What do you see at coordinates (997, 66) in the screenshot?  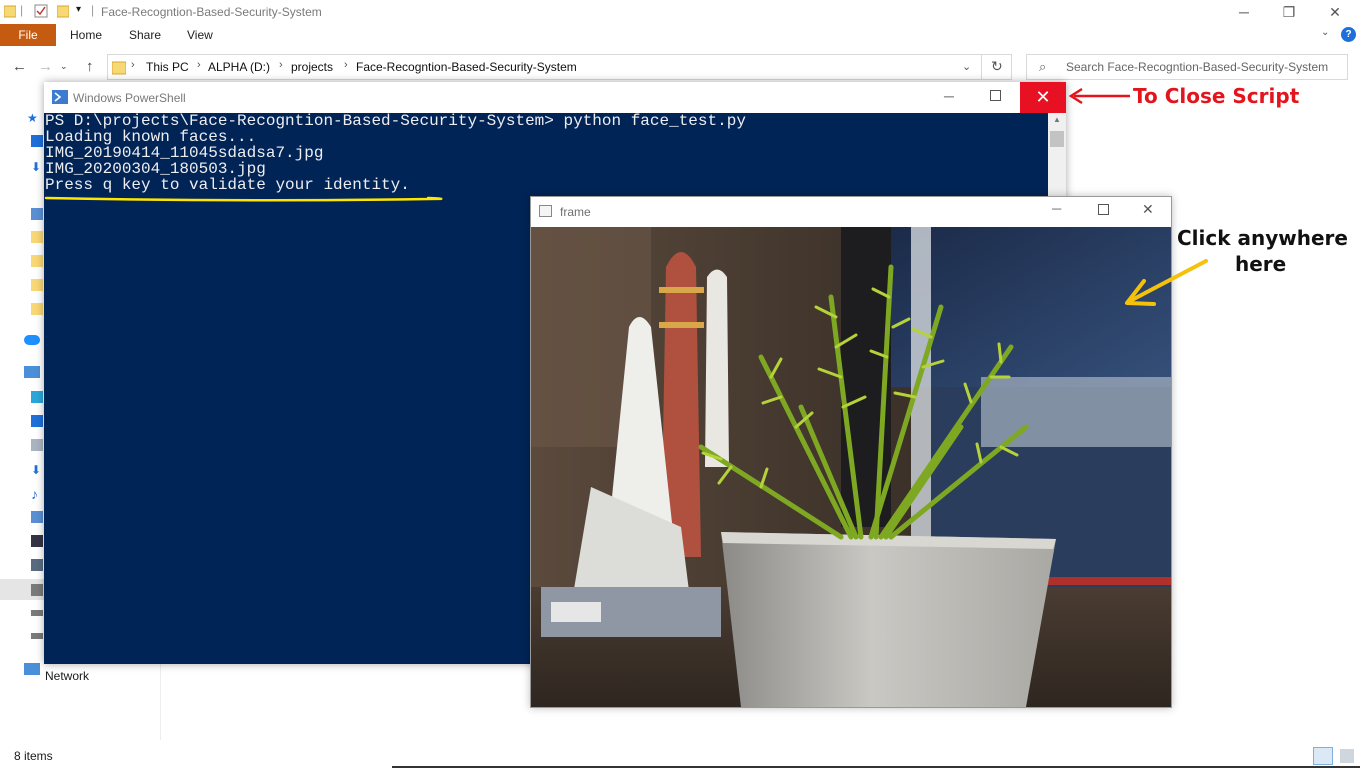 I see `refresh-icon: ↻` at bounding box center [997, 66].